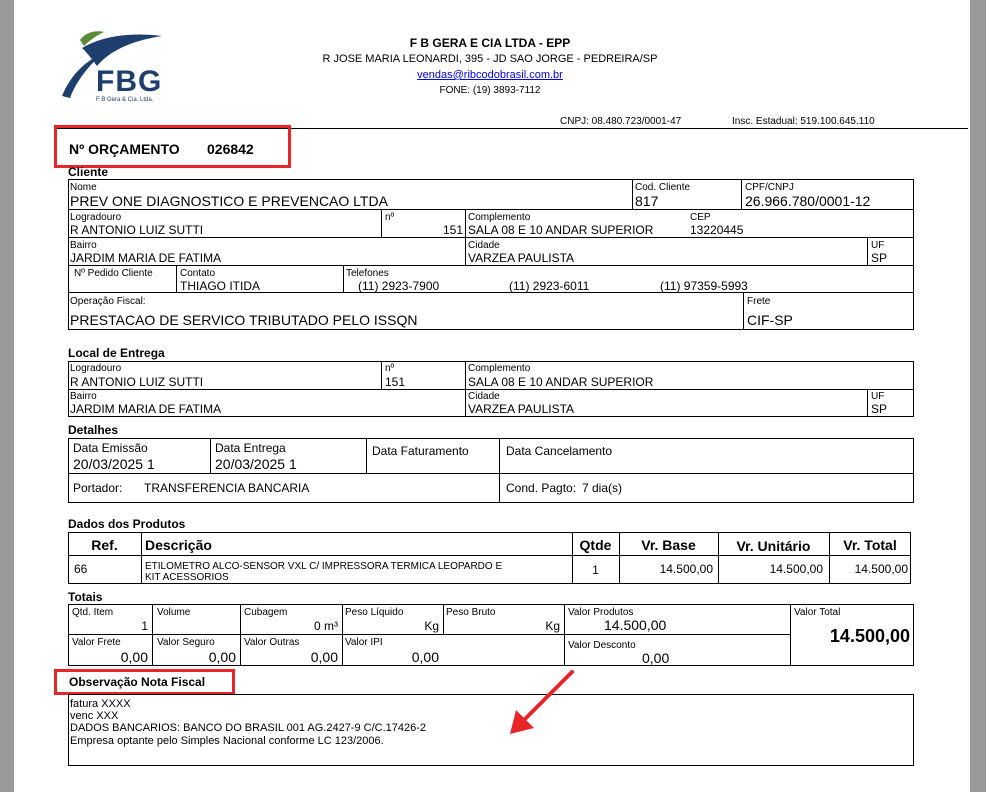 The width and height of the screenshot is (986, 792). What do you see at coordinates (250, 448) in the screenshot?
I see `detalhes-entrega-label: Data Entrega` at bounding box center [250, 448].